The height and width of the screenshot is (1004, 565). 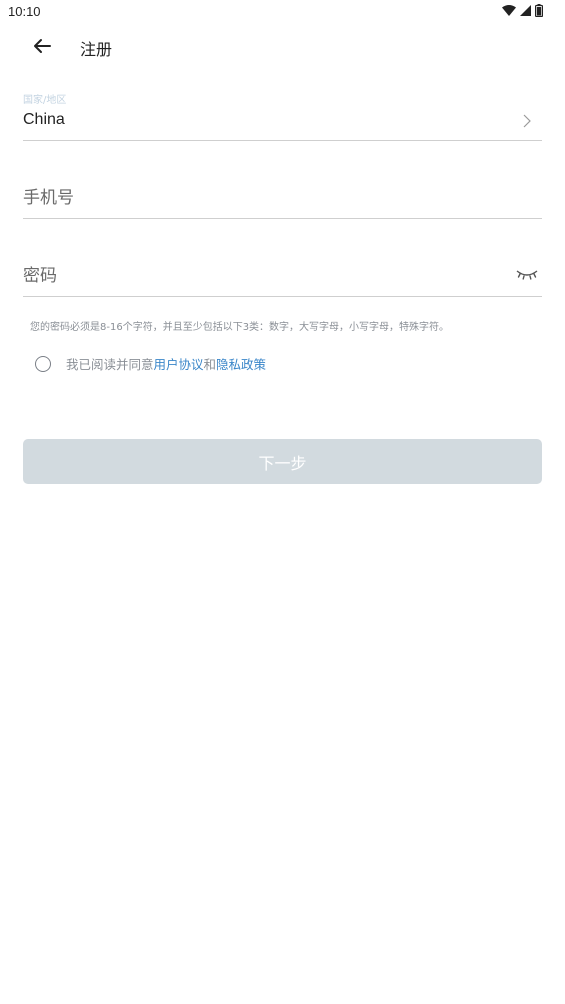 I want to click on agreement-checkbox, so click(x=43, y=363).